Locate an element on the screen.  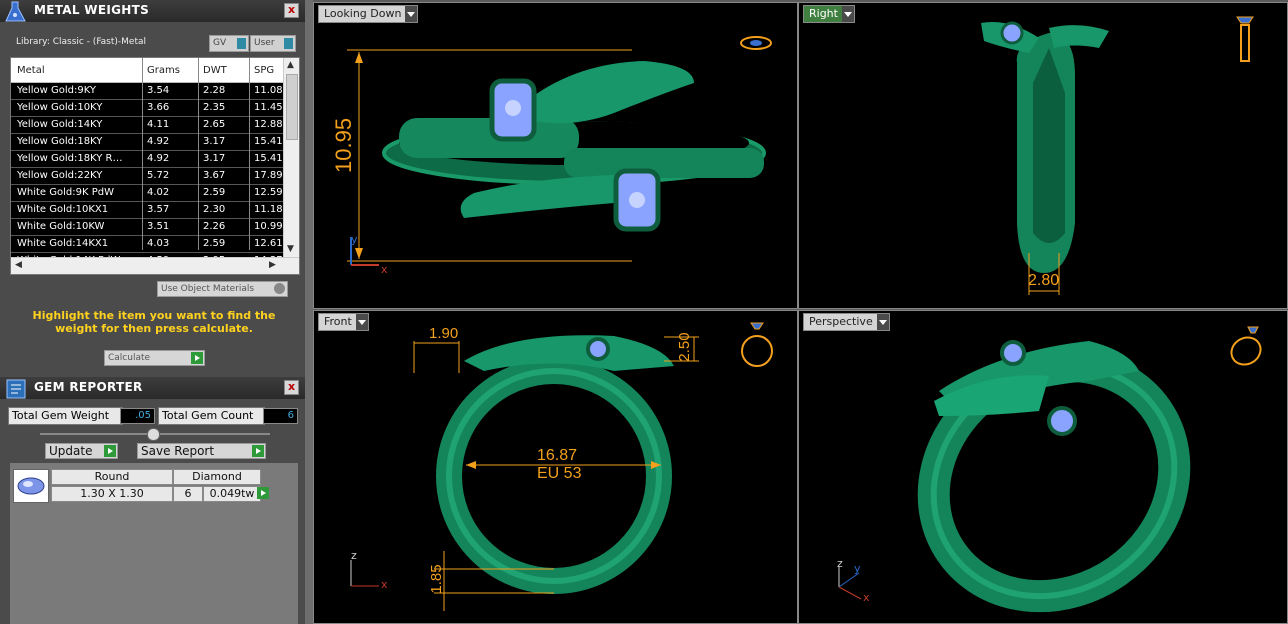
cell-metal: White Gold:10KX1 is located at coordinates (63, 209).